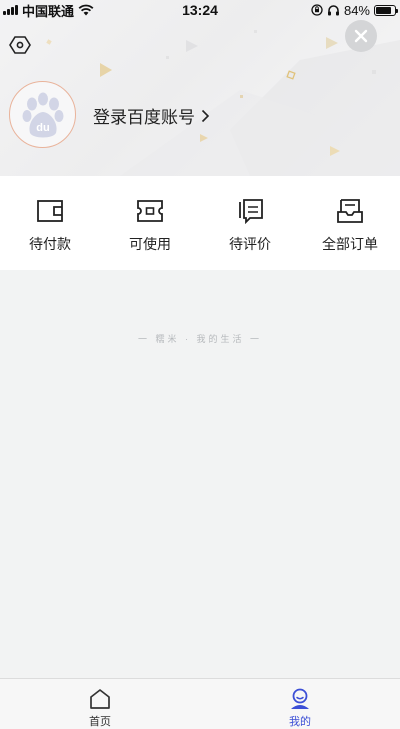 The width and height of the screenshot is (400, 729). I want to click on settings-icon, so click(20, 45).